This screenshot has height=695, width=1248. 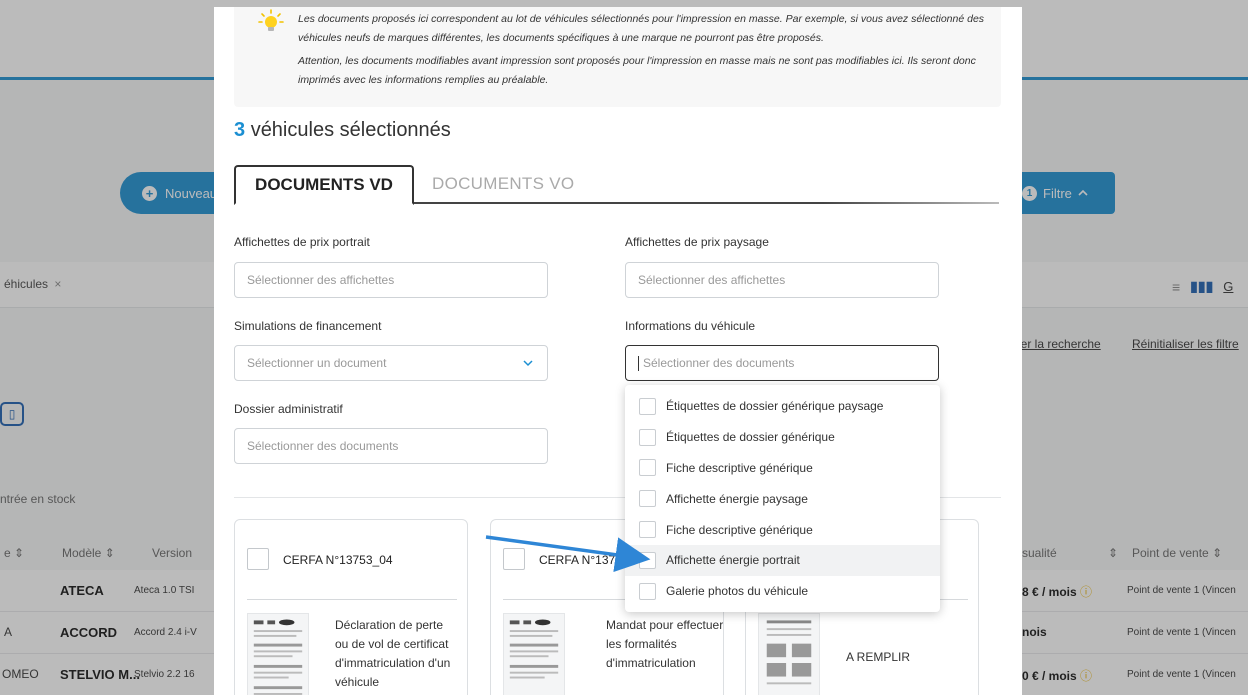 What do you see at coordinates (719, 363) in the screenshot?
I see `infos-vehicule-placeholder: Sélectionner des documents` at bounding box center [719, 363].